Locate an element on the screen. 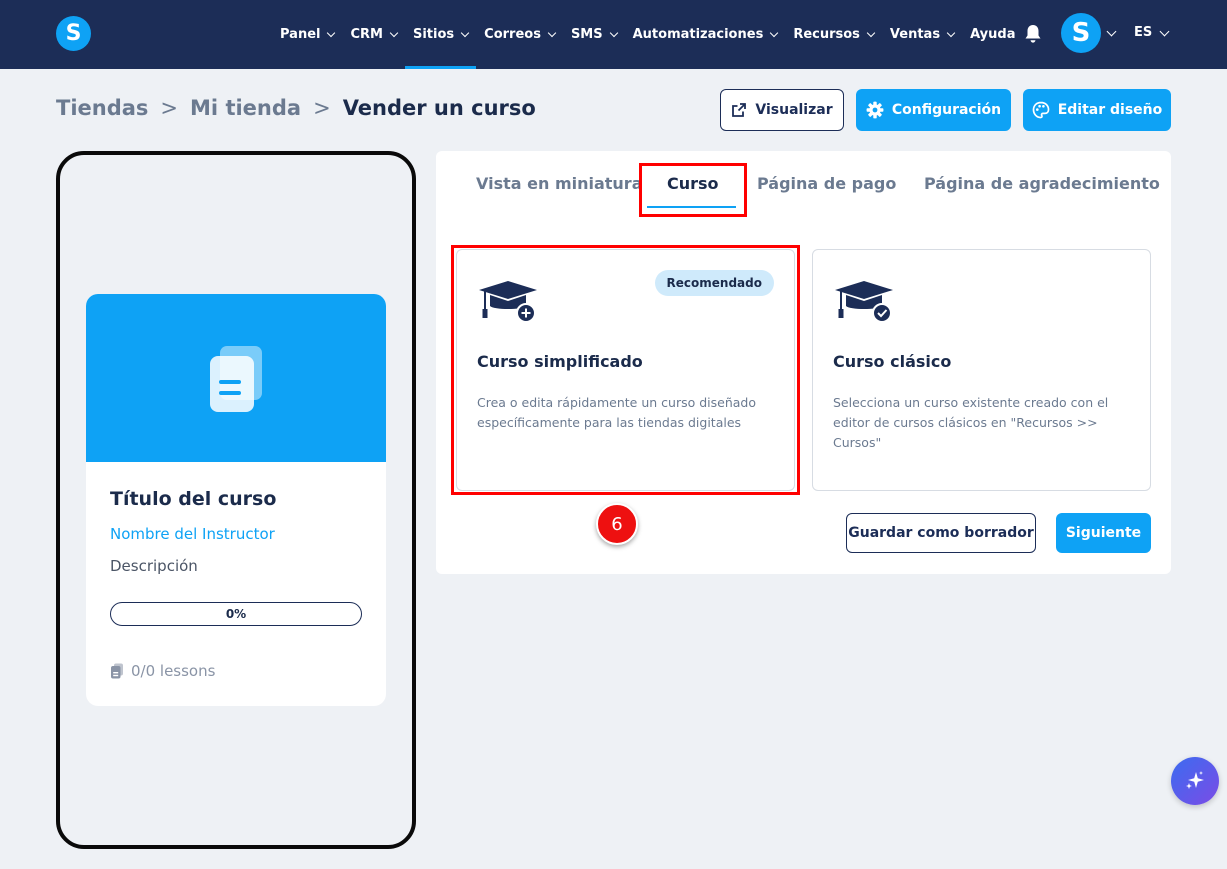 Image resolution: width=1227 pixels, height=869 pixels. lessons-label: 0/0 lessons is located at coordinates (173, 671).